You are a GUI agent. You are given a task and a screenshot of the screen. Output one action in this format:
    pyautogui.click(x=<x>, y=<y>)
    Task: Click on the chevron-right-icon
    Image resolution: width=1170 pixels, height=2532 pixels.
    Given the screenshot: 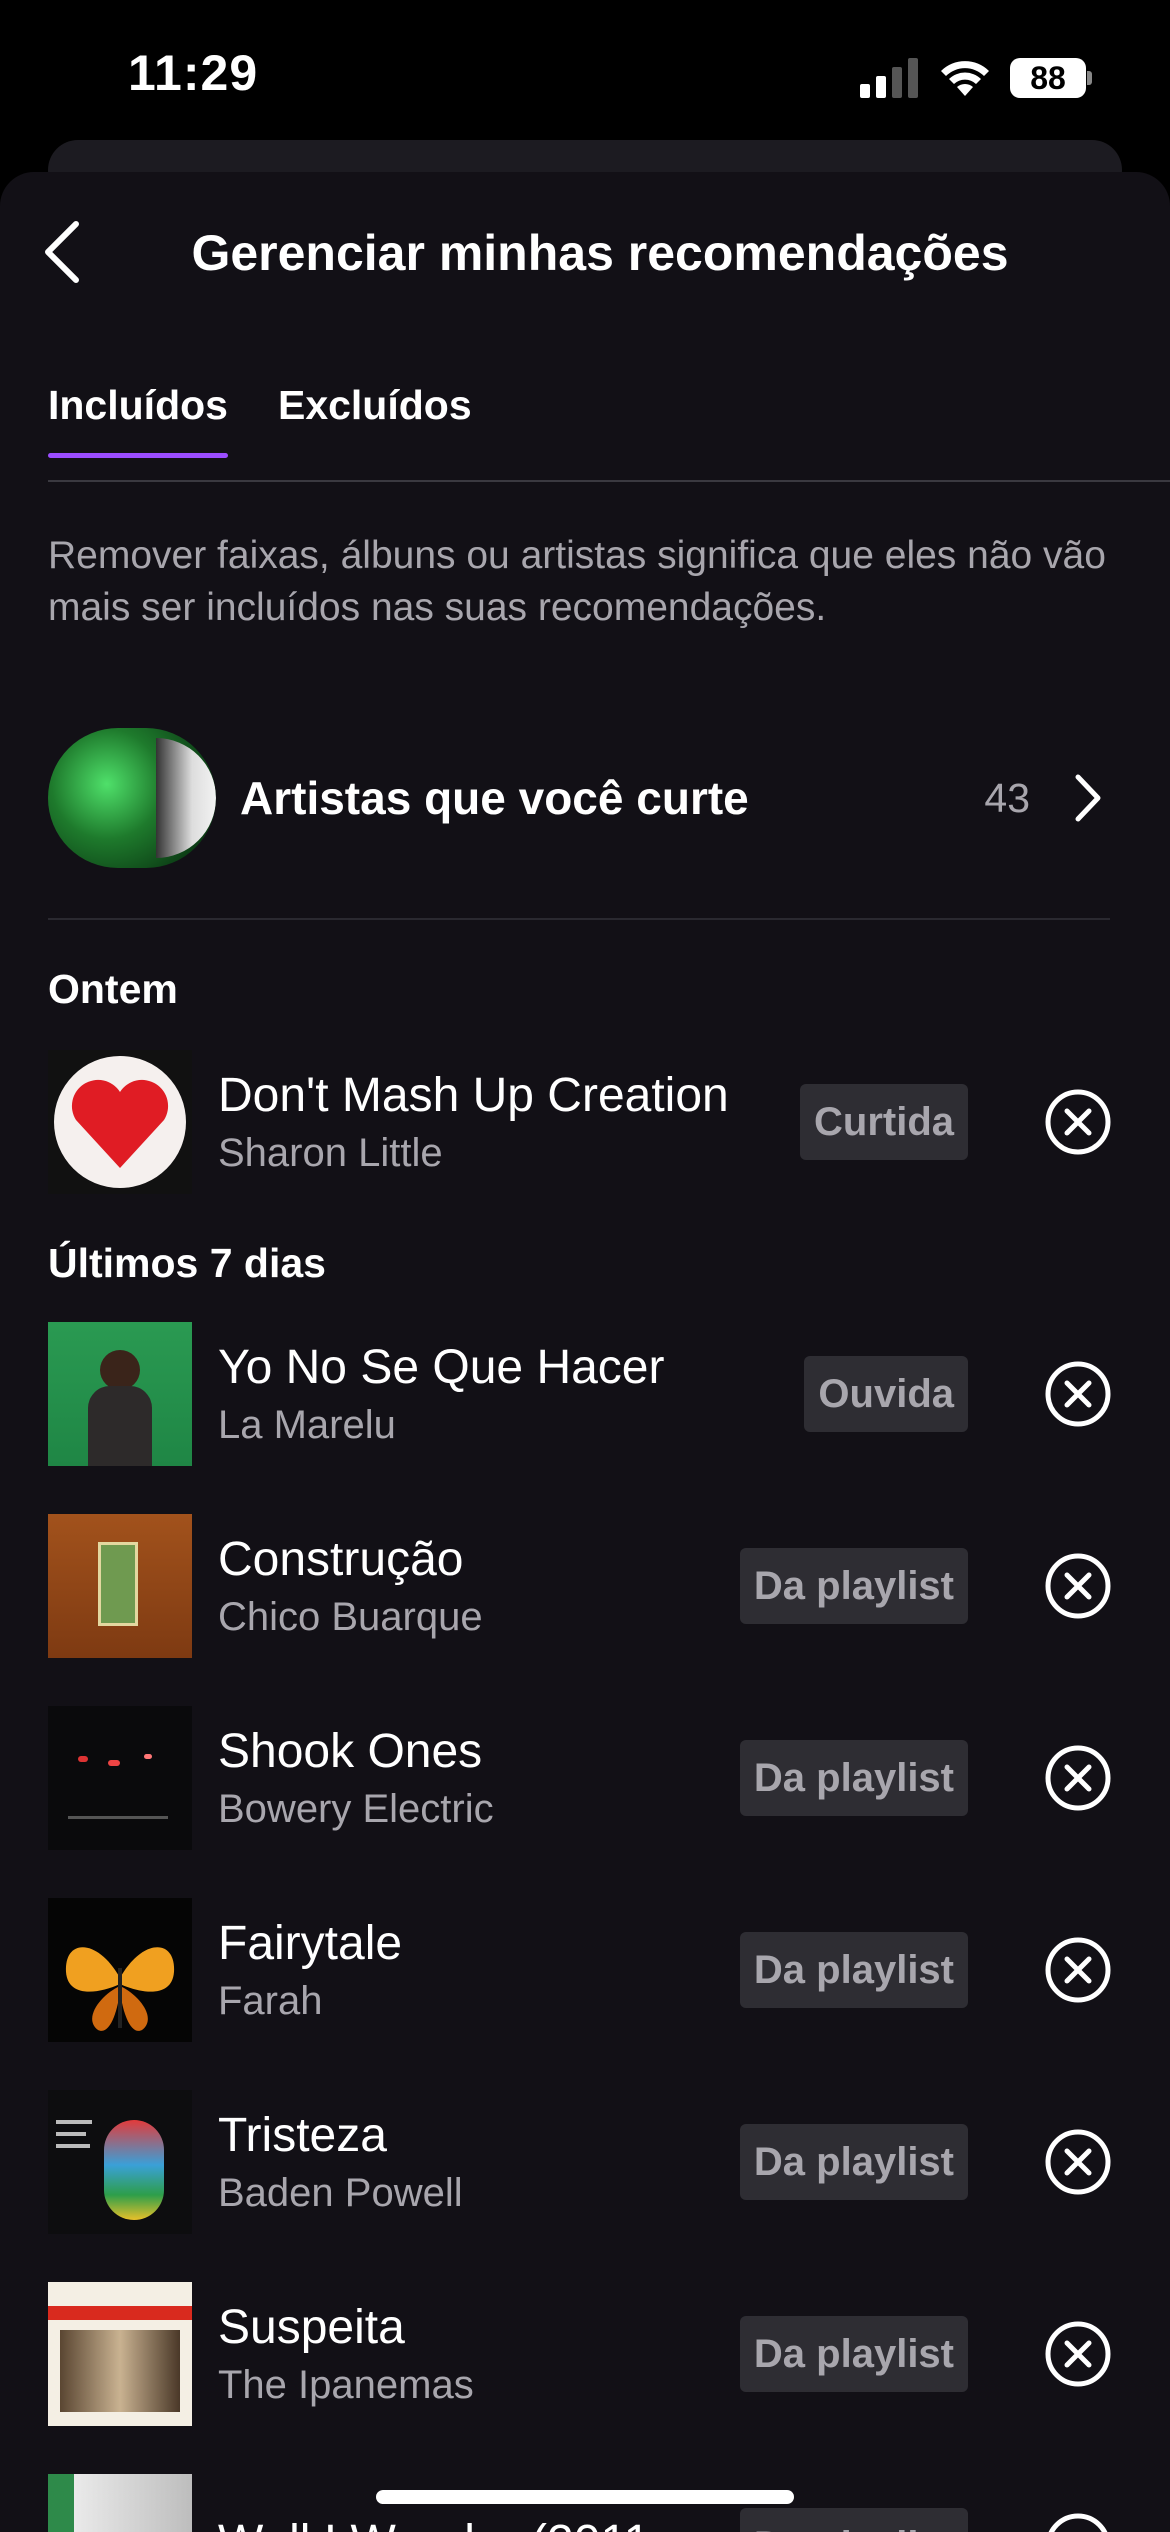 What is the action you would take?
    pyautogui.click(x=1088, y=798)
    